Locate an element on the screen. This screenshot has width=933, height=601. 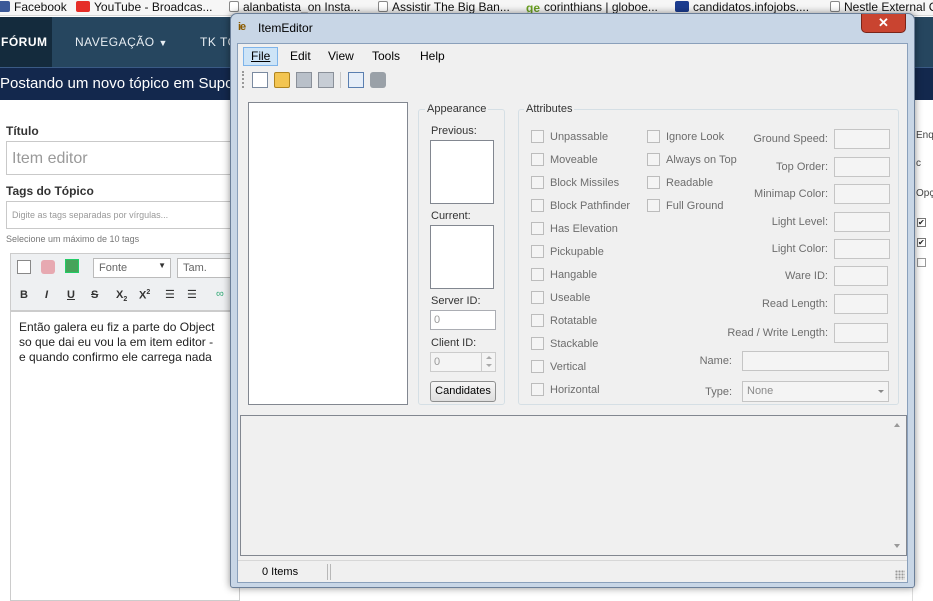
checkbox-stackable: Stackable is located at coordinates (564, 345).